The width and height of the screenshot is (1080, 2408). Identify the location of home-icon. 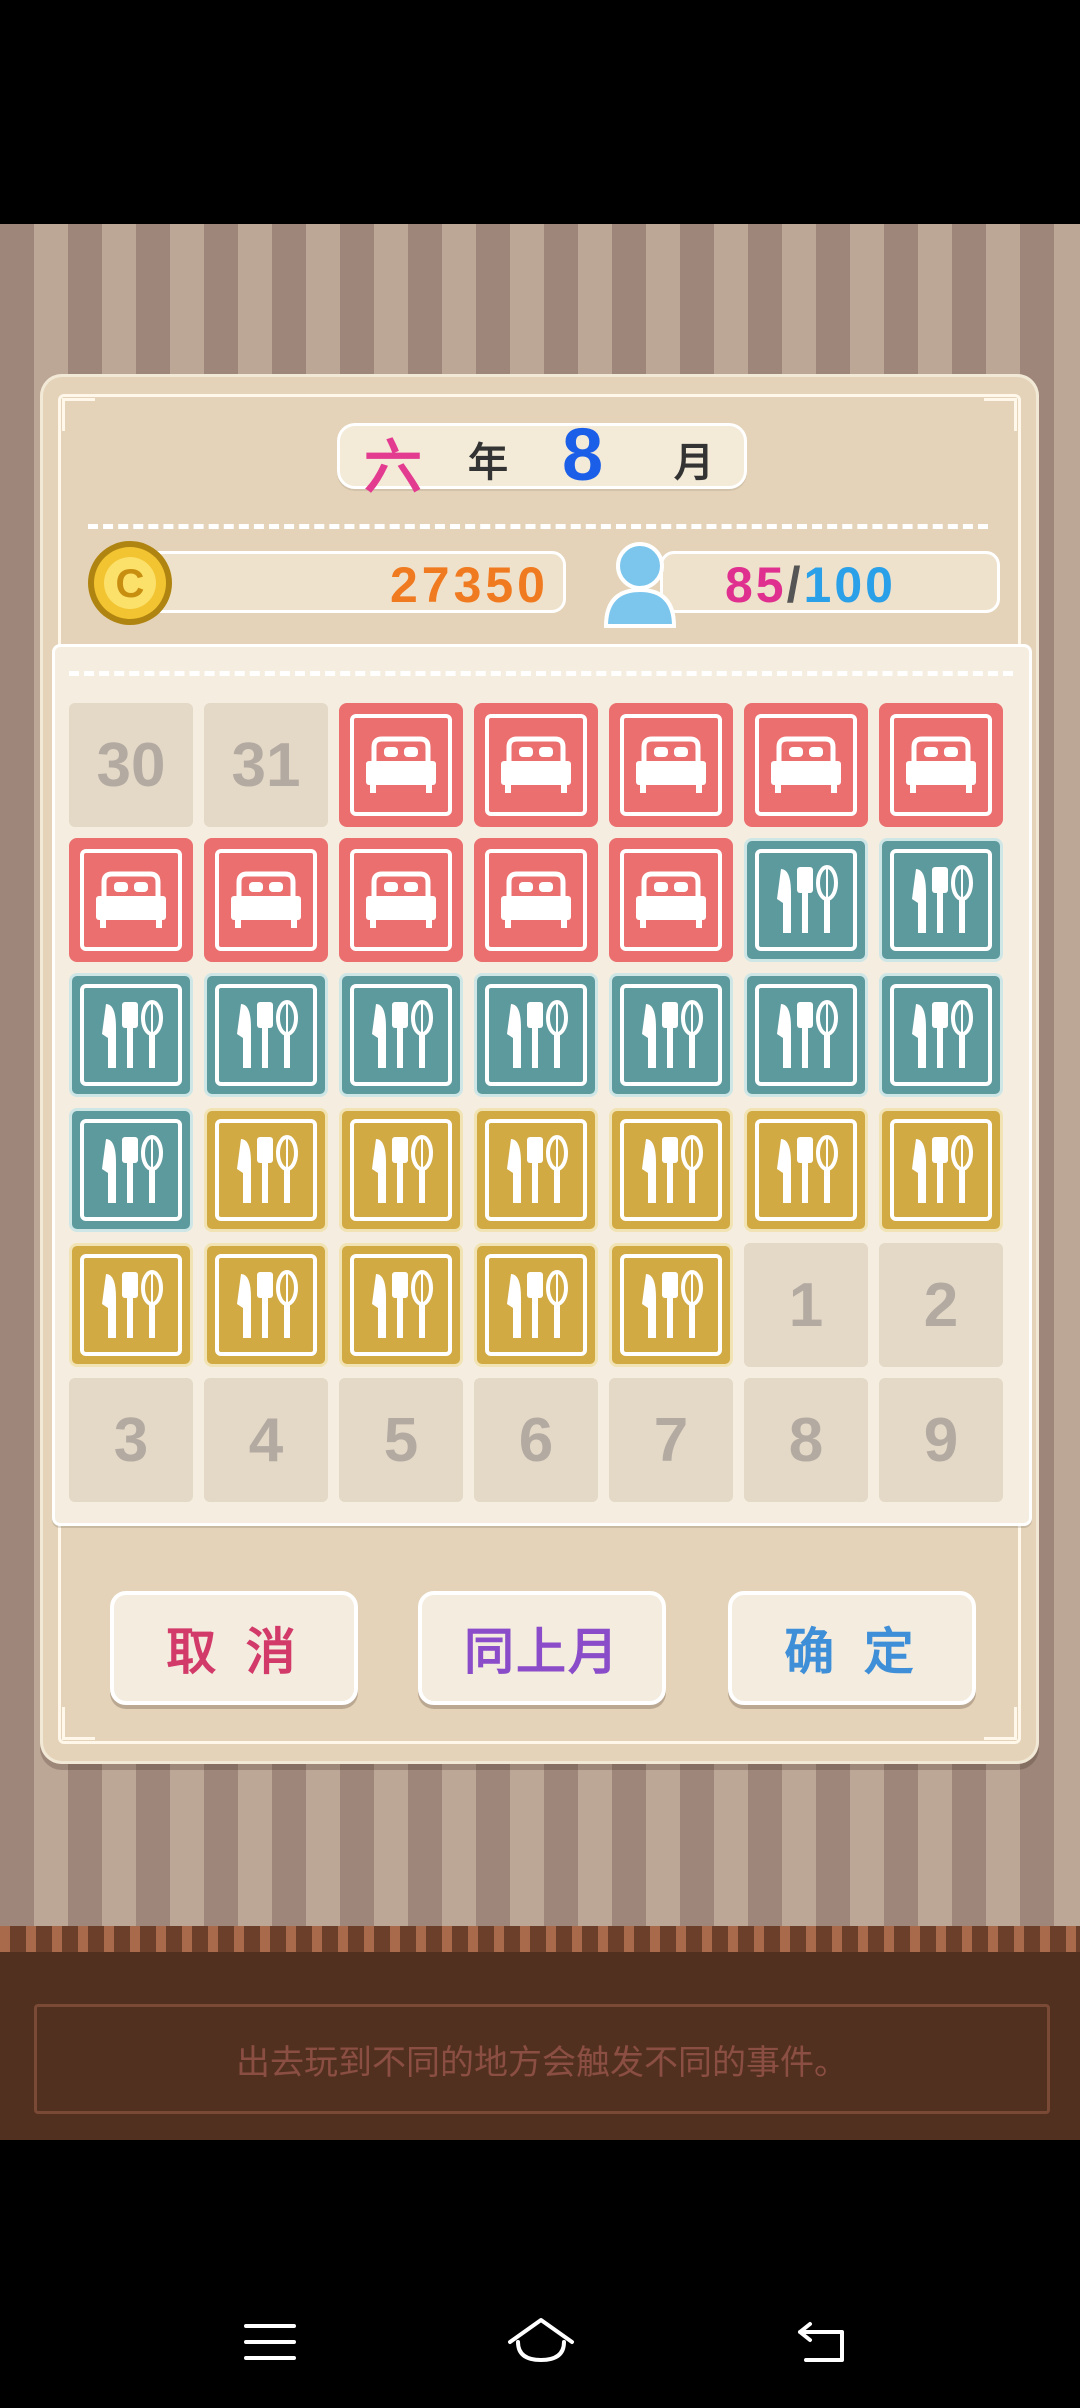
(541, 2342).